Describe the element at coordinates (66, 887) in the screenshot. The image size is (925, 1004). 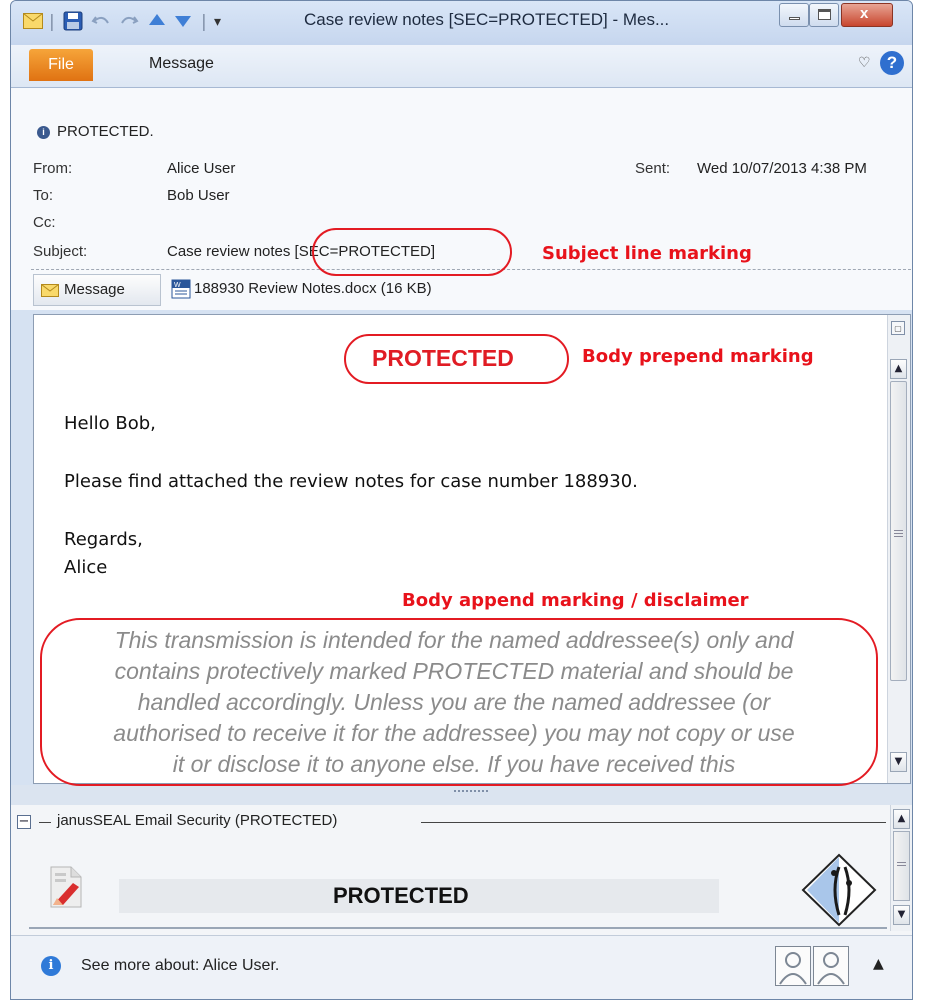
I see `document-marking-icon` at that location.